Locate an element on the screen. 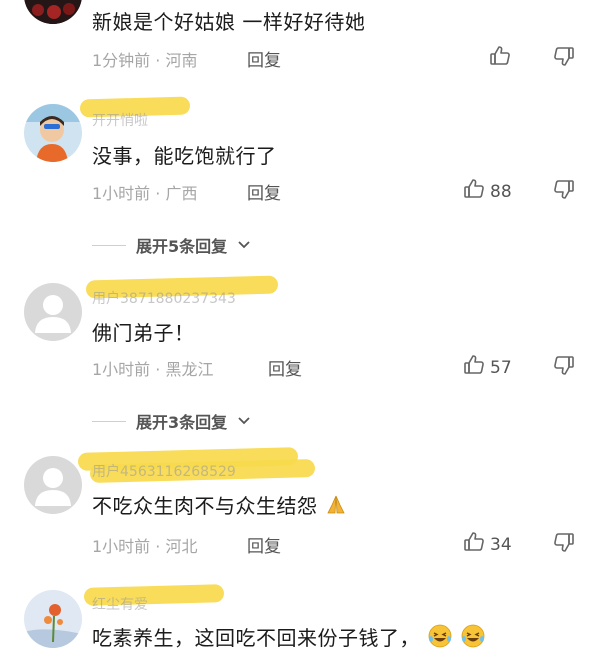 The height and width of the screenshot is (661, 600). comment-text-content: 不吃众生肉不与众生结怨 is located at coordinates (205, 506).